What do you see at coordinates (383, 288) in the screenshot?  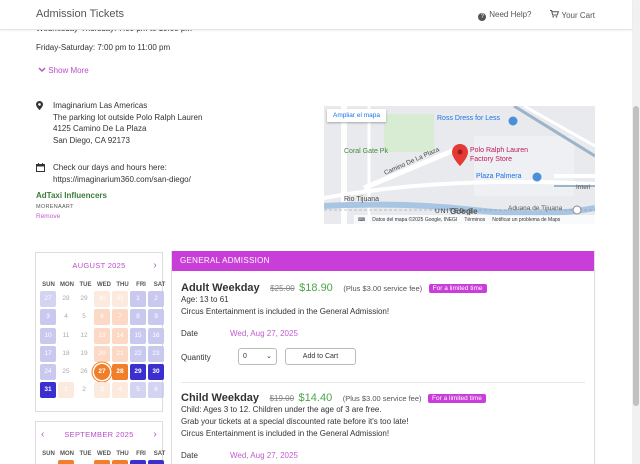 I see `service-fee: (Plus $3.00 service fee)` at bounding box center [383, 288].